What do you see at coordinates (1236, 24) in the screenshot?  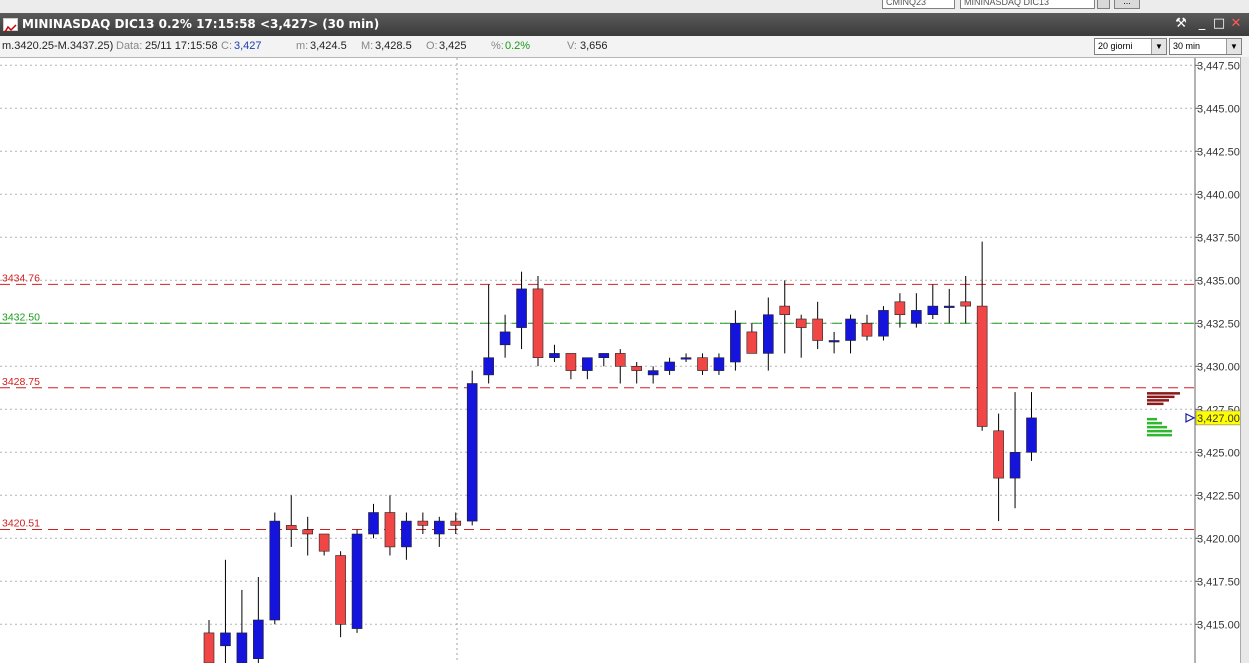 I see `close-button: ✕` at bounding box center [1236, 24].